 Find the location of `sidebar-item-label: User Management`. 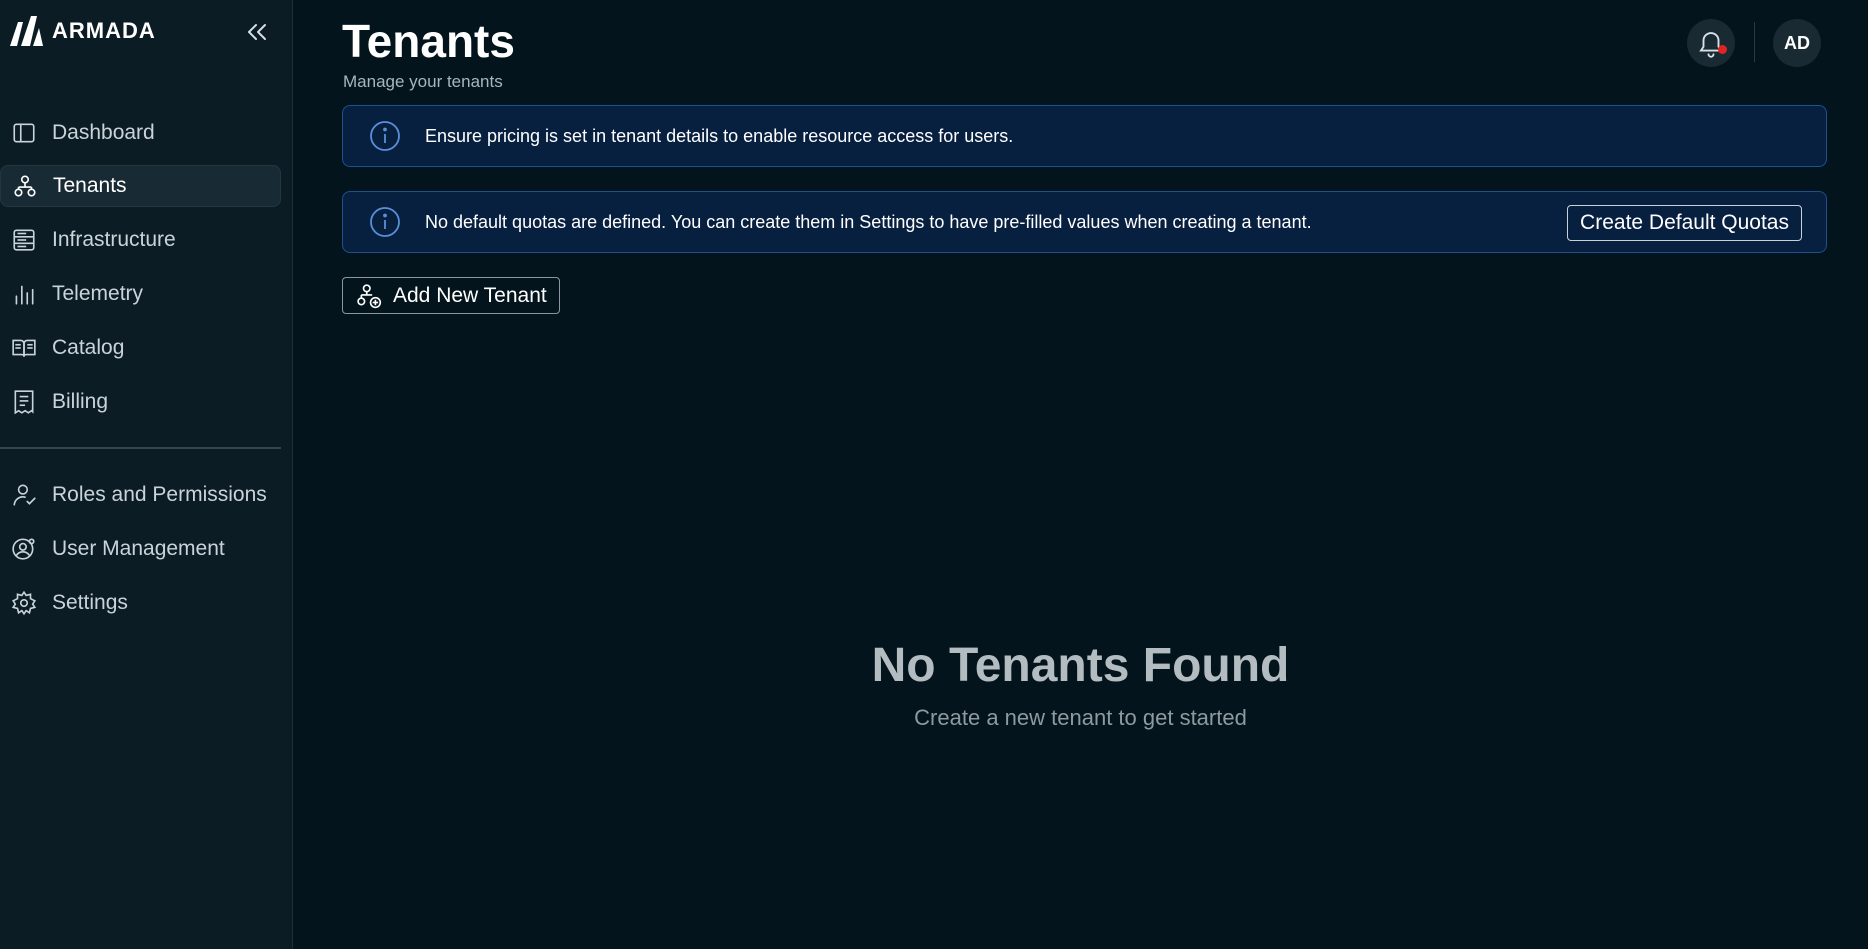

sidebar-item-label: User Management is located at coordinates (138, 548).